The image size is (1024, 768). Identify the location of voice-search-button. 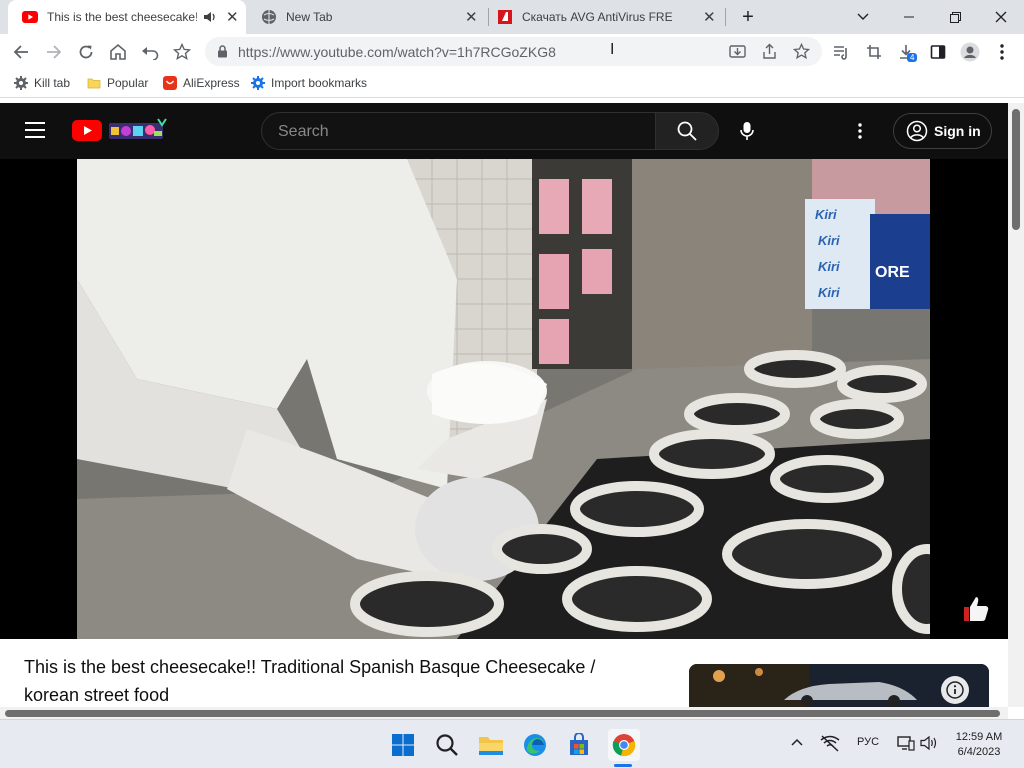
(747, 131).